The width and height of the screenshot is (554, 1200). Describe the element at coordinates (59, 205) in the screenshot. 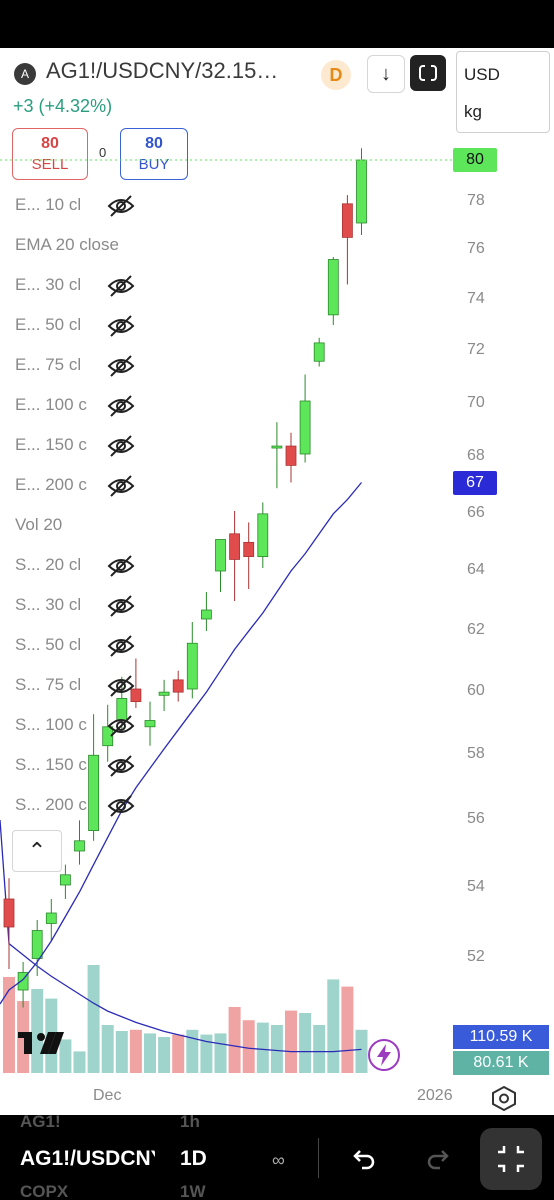

I see `indicator-label: E... 10 cl` at that location.